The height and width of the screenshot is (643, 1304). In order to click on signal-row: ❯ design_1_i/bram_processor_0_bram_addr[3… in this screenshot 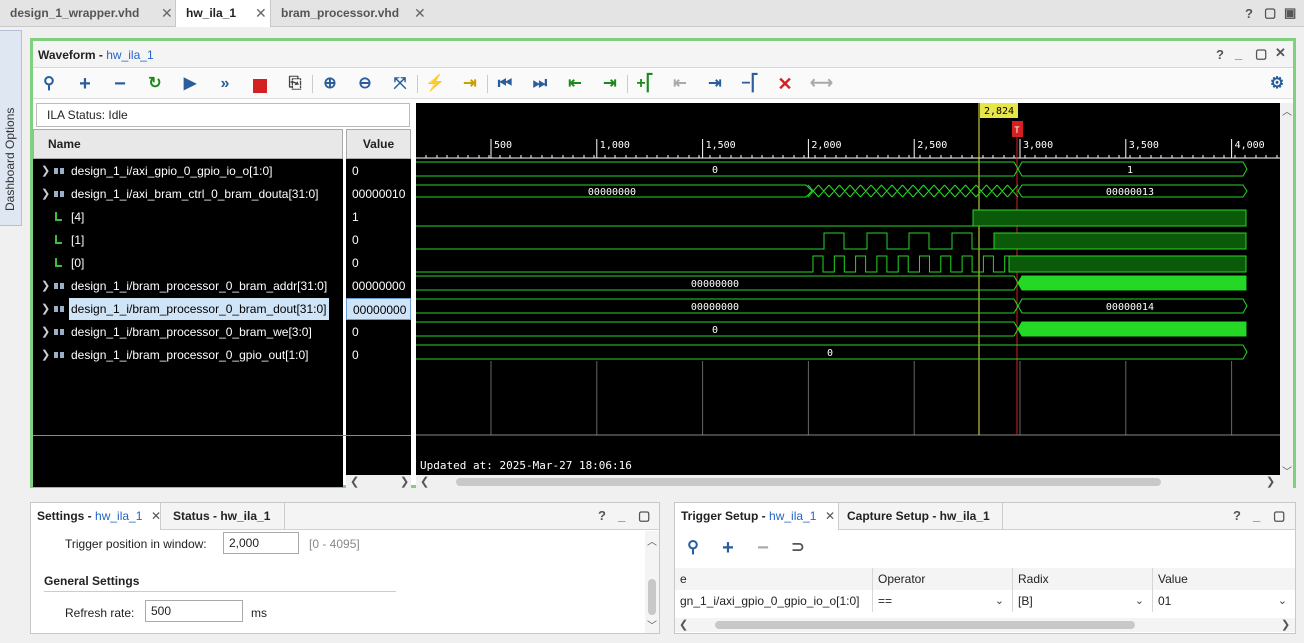, I will do `click(188, 286)`.